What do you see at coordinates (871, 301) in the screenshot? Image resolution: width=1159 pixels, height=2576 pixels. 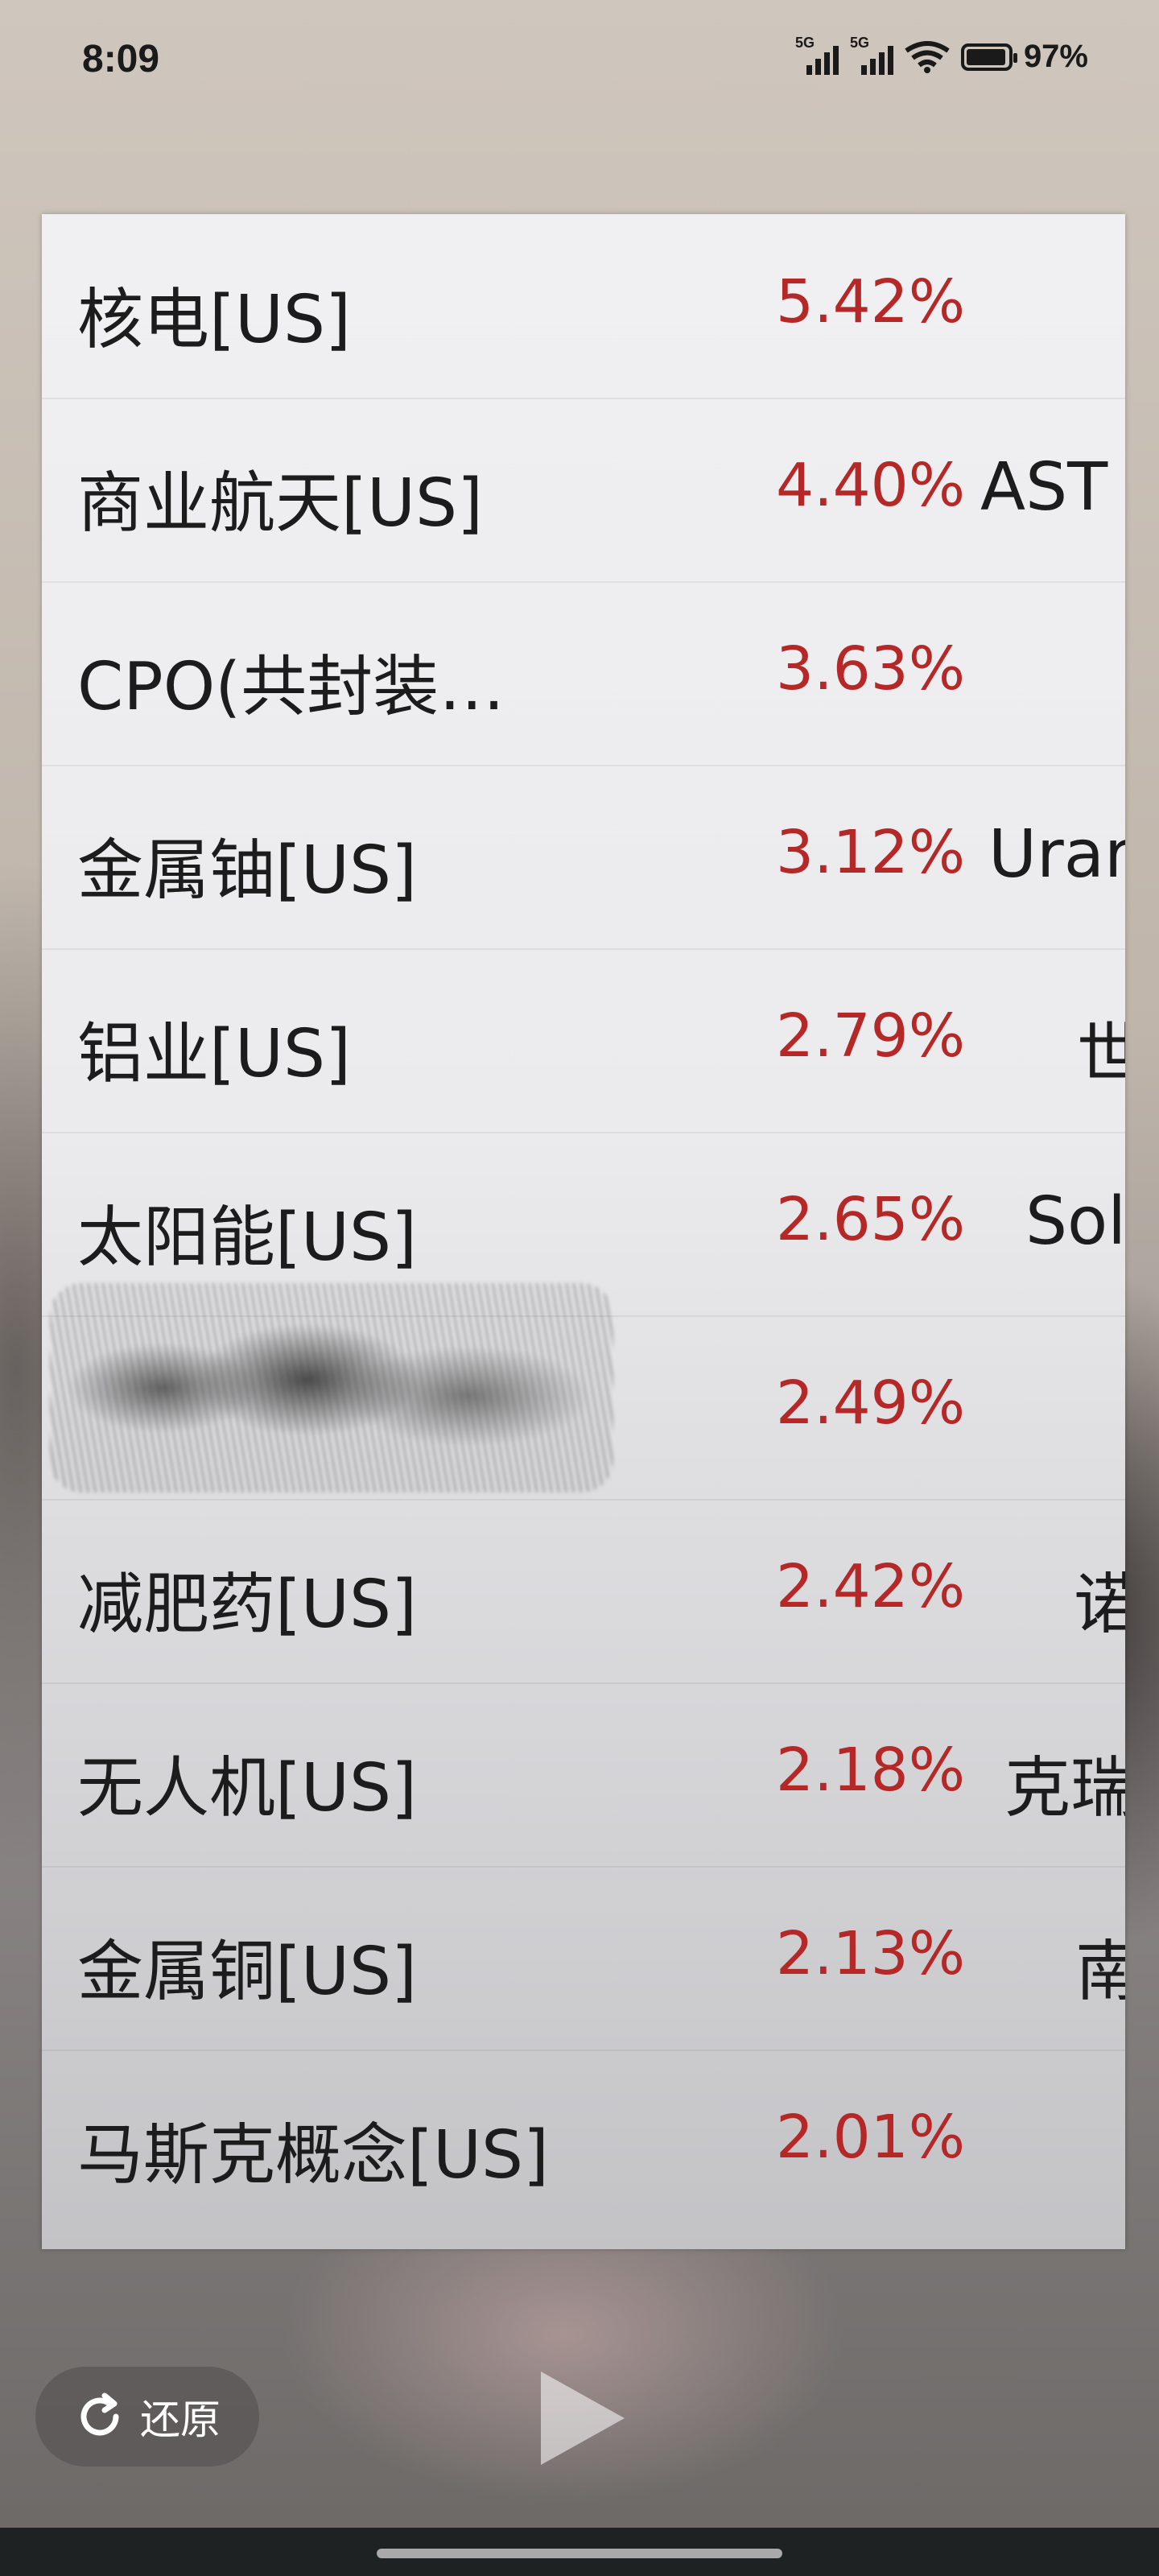 I see `sector-change-percent: 5.42%` at bounding box center [871, 301].